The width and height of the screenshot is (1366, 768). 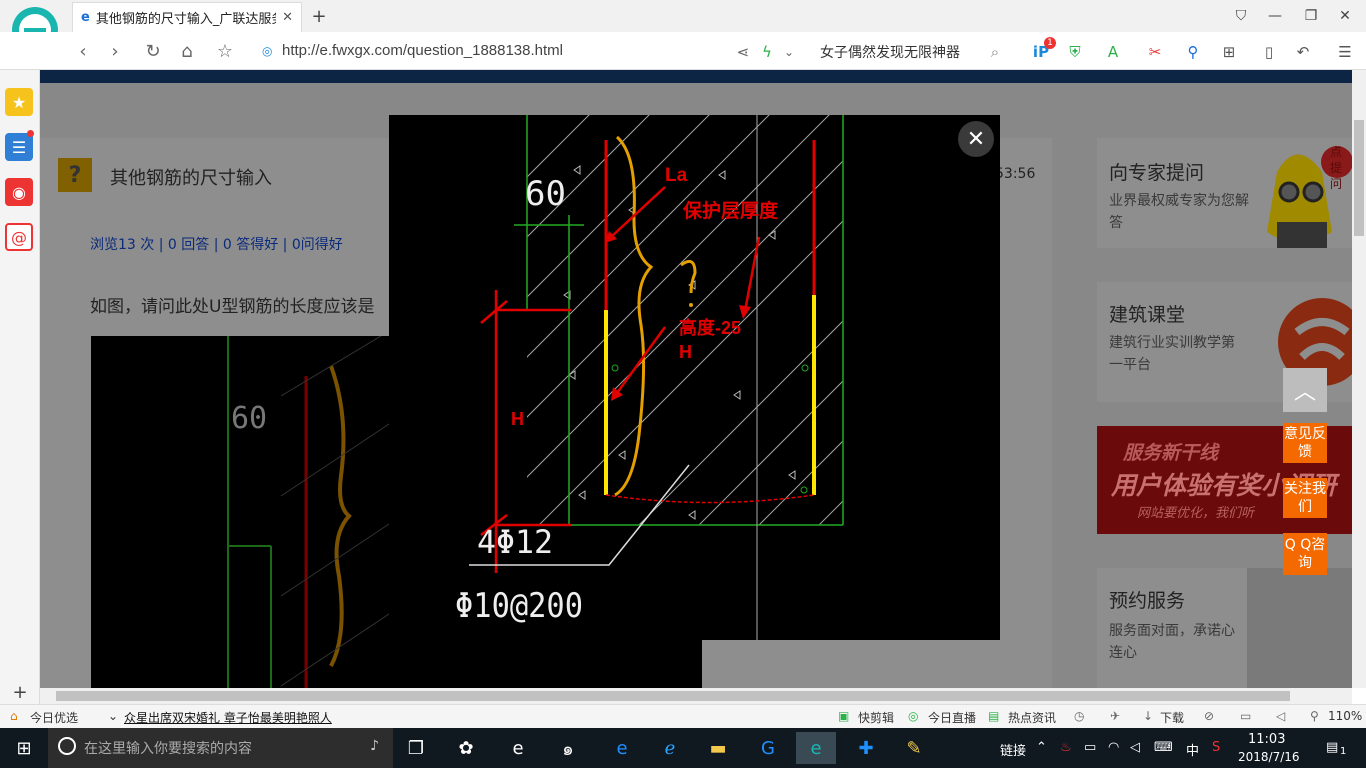 I want to click on reading-list-icon: ☰, so click(x=19, y=147).